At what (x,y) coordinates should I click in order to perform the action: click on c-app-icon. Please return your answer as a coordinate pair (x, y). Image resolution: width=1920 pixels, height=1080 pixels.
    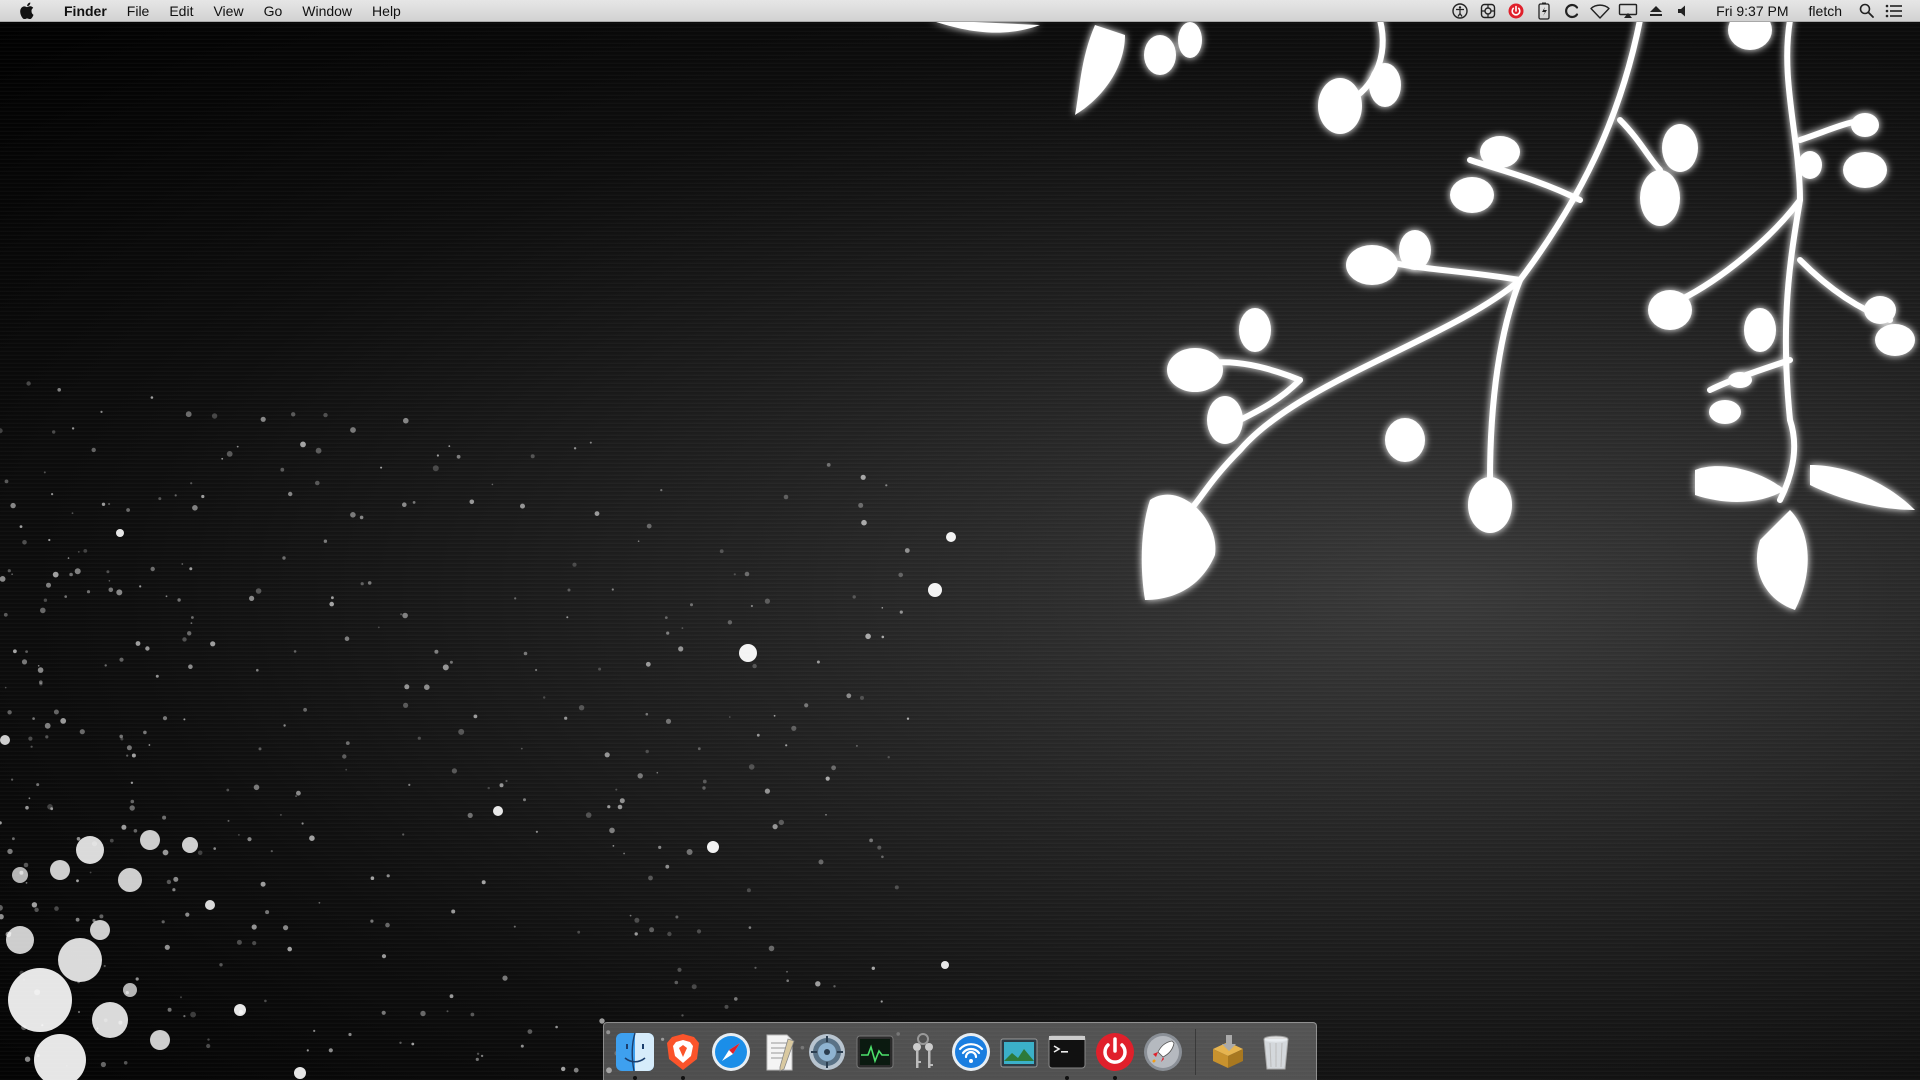
    Looking at the image, I should click on (1572, 11).